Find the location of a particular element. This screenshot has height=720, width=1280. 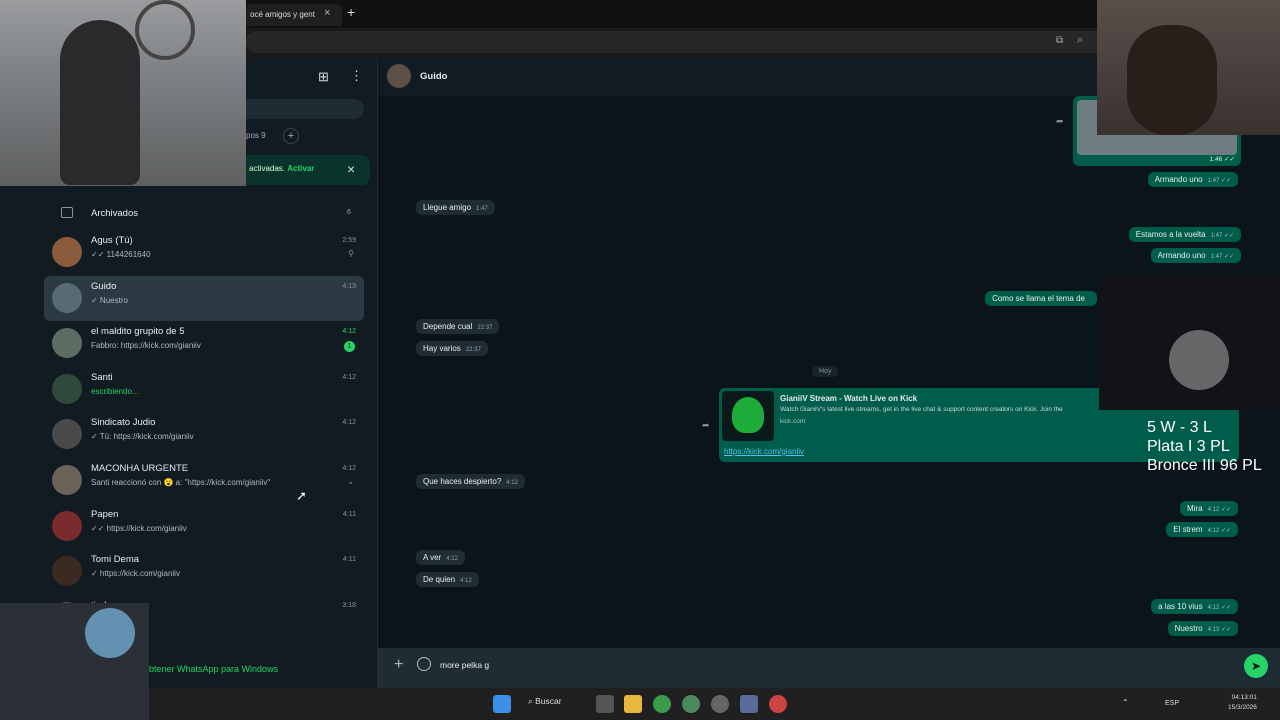

room-image is located at coordinates (110, 633).